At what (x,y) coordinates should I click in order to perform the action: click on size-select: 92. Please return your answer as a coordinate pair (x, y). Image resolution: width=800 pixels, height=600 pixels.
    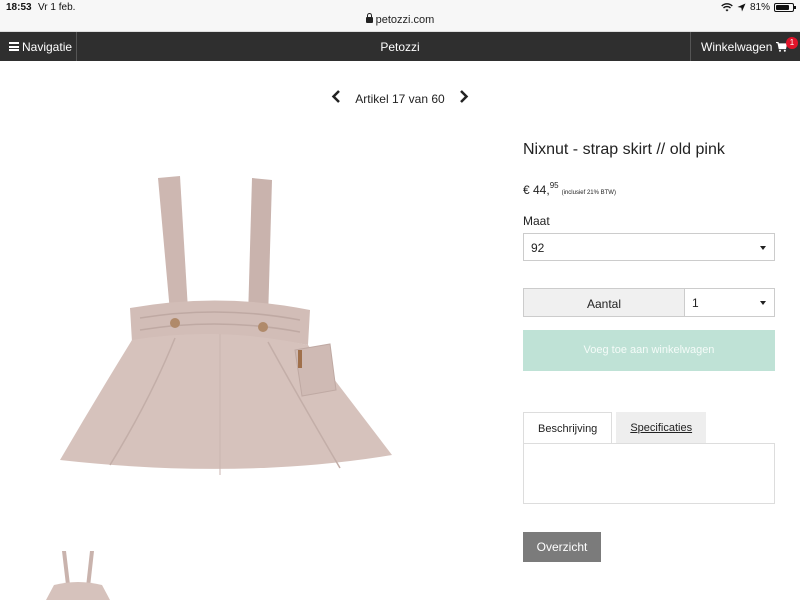
    Looking at the image, I should click on (649, 247).